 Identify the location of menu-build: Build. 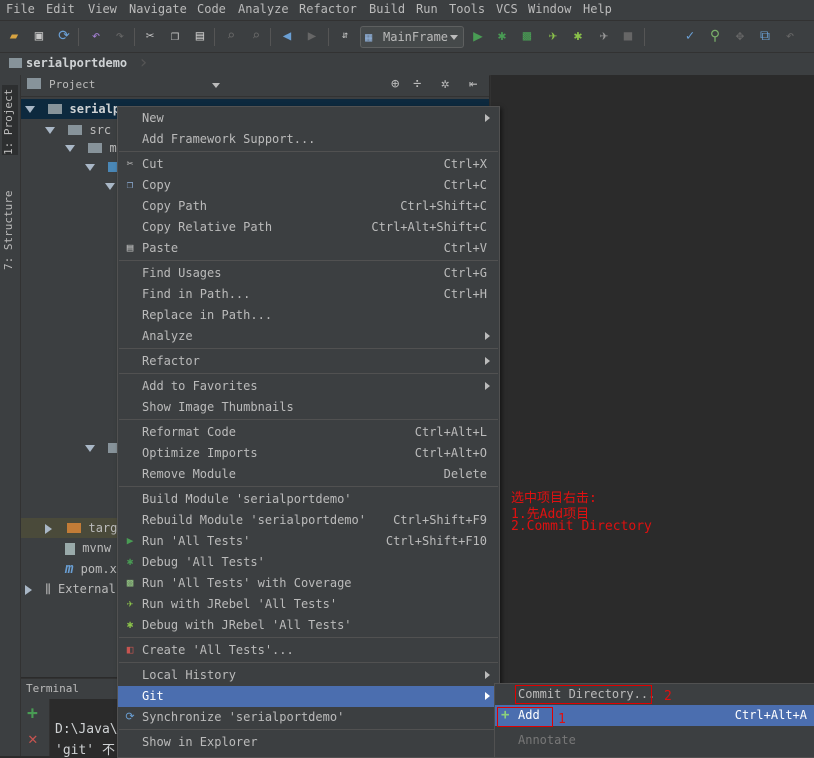
(387, 9).